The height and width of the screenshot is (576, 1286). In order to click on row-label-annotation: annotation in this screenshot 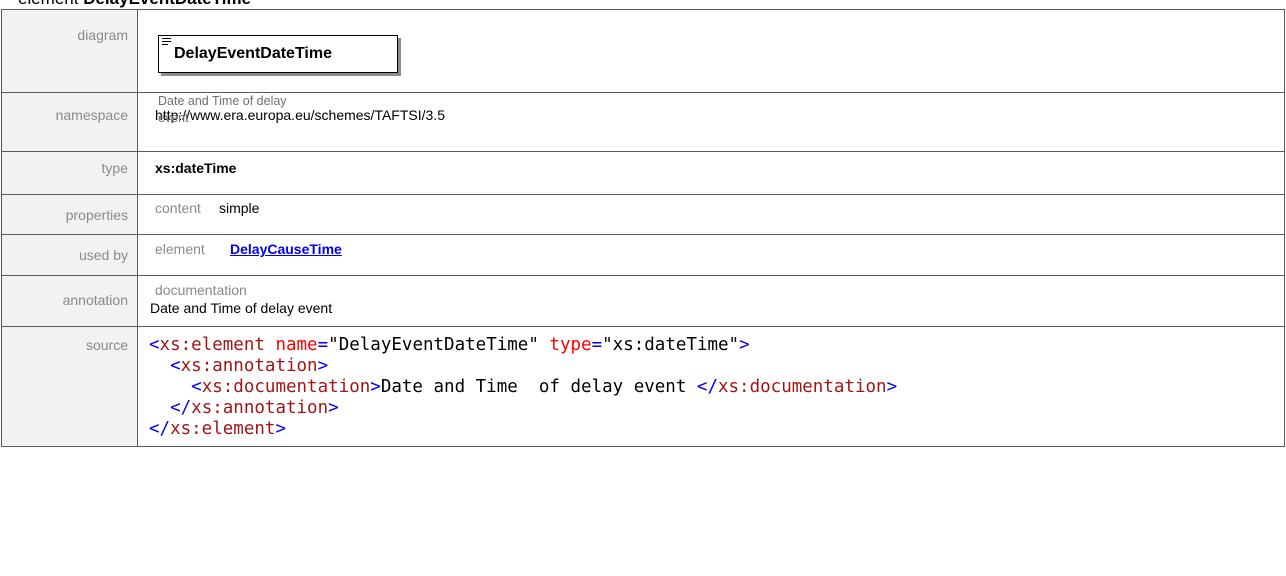, I will do `click(69, 301)`.